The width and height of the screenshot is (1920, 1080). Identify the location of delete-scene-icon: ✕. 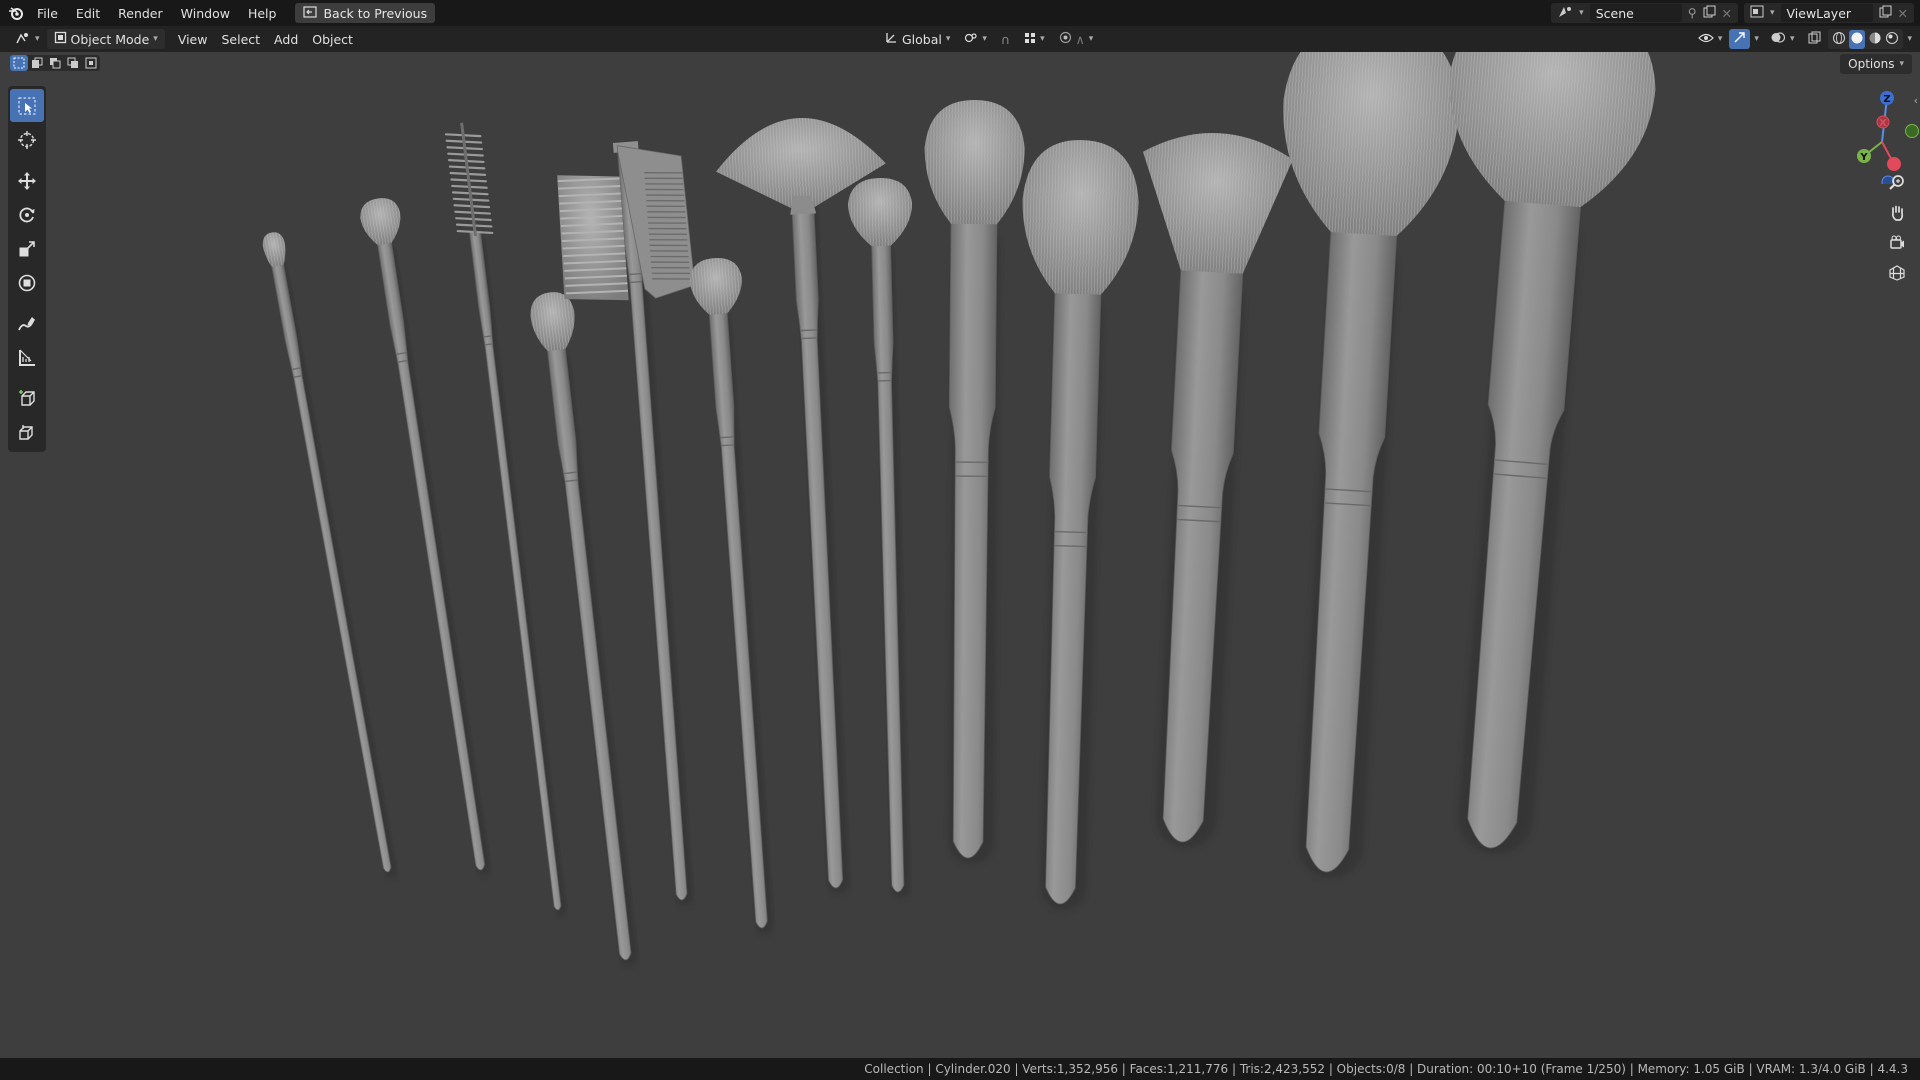
(1727, 13).